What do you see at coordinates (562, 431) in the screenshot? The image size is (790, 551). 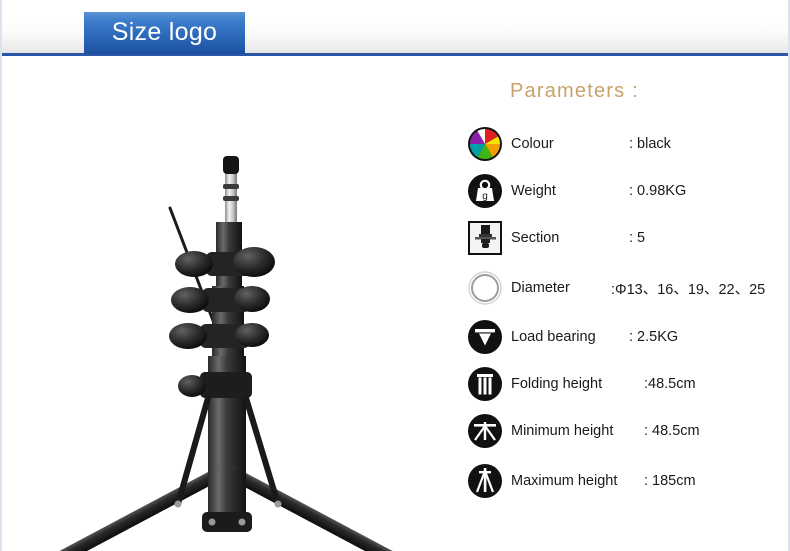 I see `param-label: Minimum height` at bounding box center [562, 431].